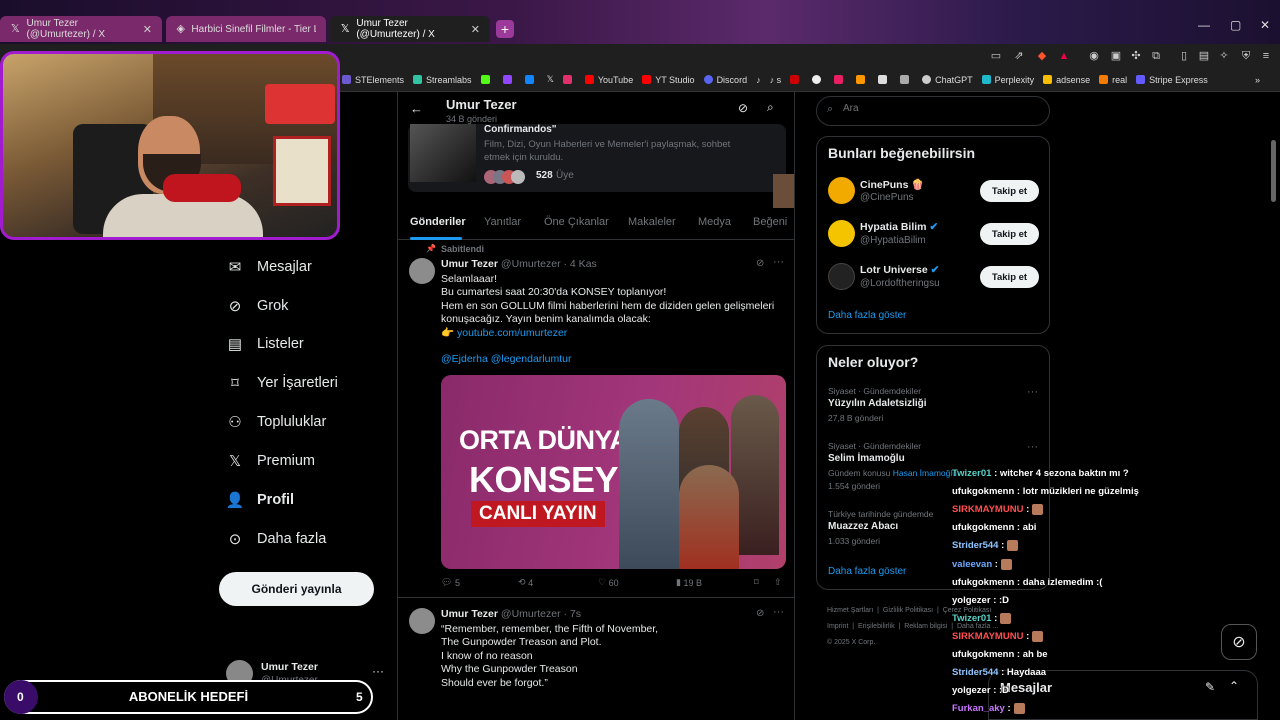 This screenshot has width=1280, height=720. I want to click on extension-icon: ⧉, so click(1156, 56).